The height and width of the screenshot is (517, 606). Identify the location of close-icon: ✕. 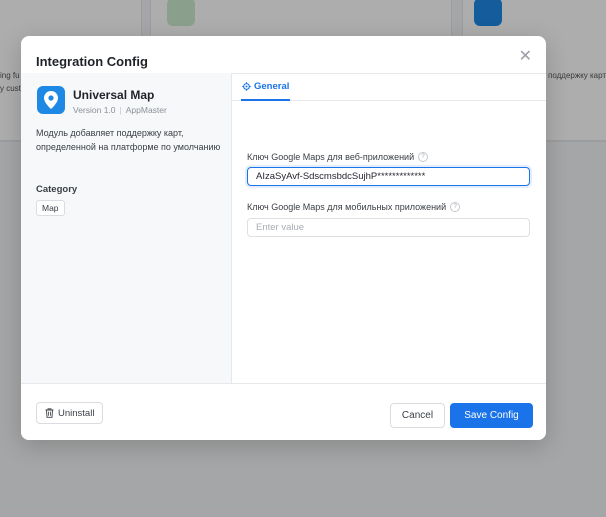
(525, 57).